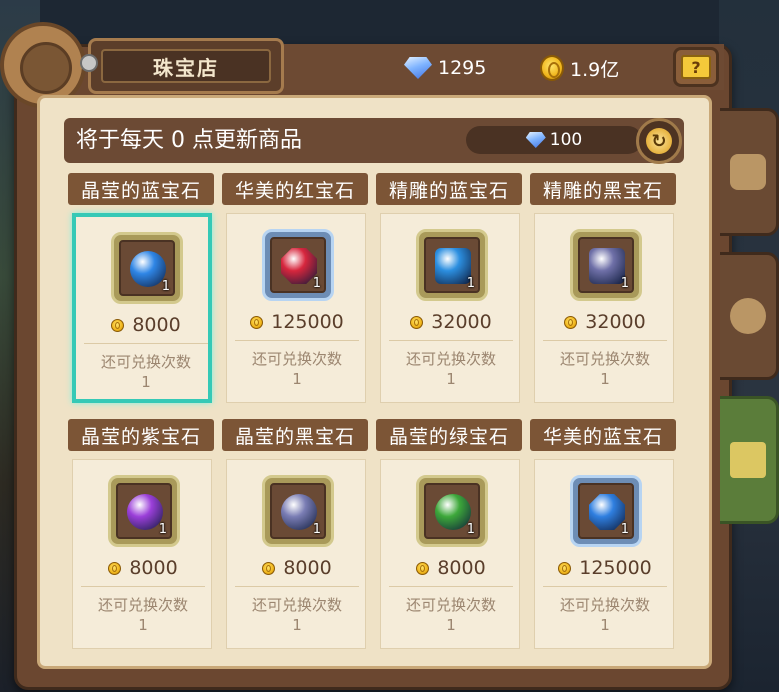 The height and width of the screenshot is (692, 779). What do you see at coordinates (504, 67) in the screenshot?
I see `top-strip` at bounding box center [504, 67].